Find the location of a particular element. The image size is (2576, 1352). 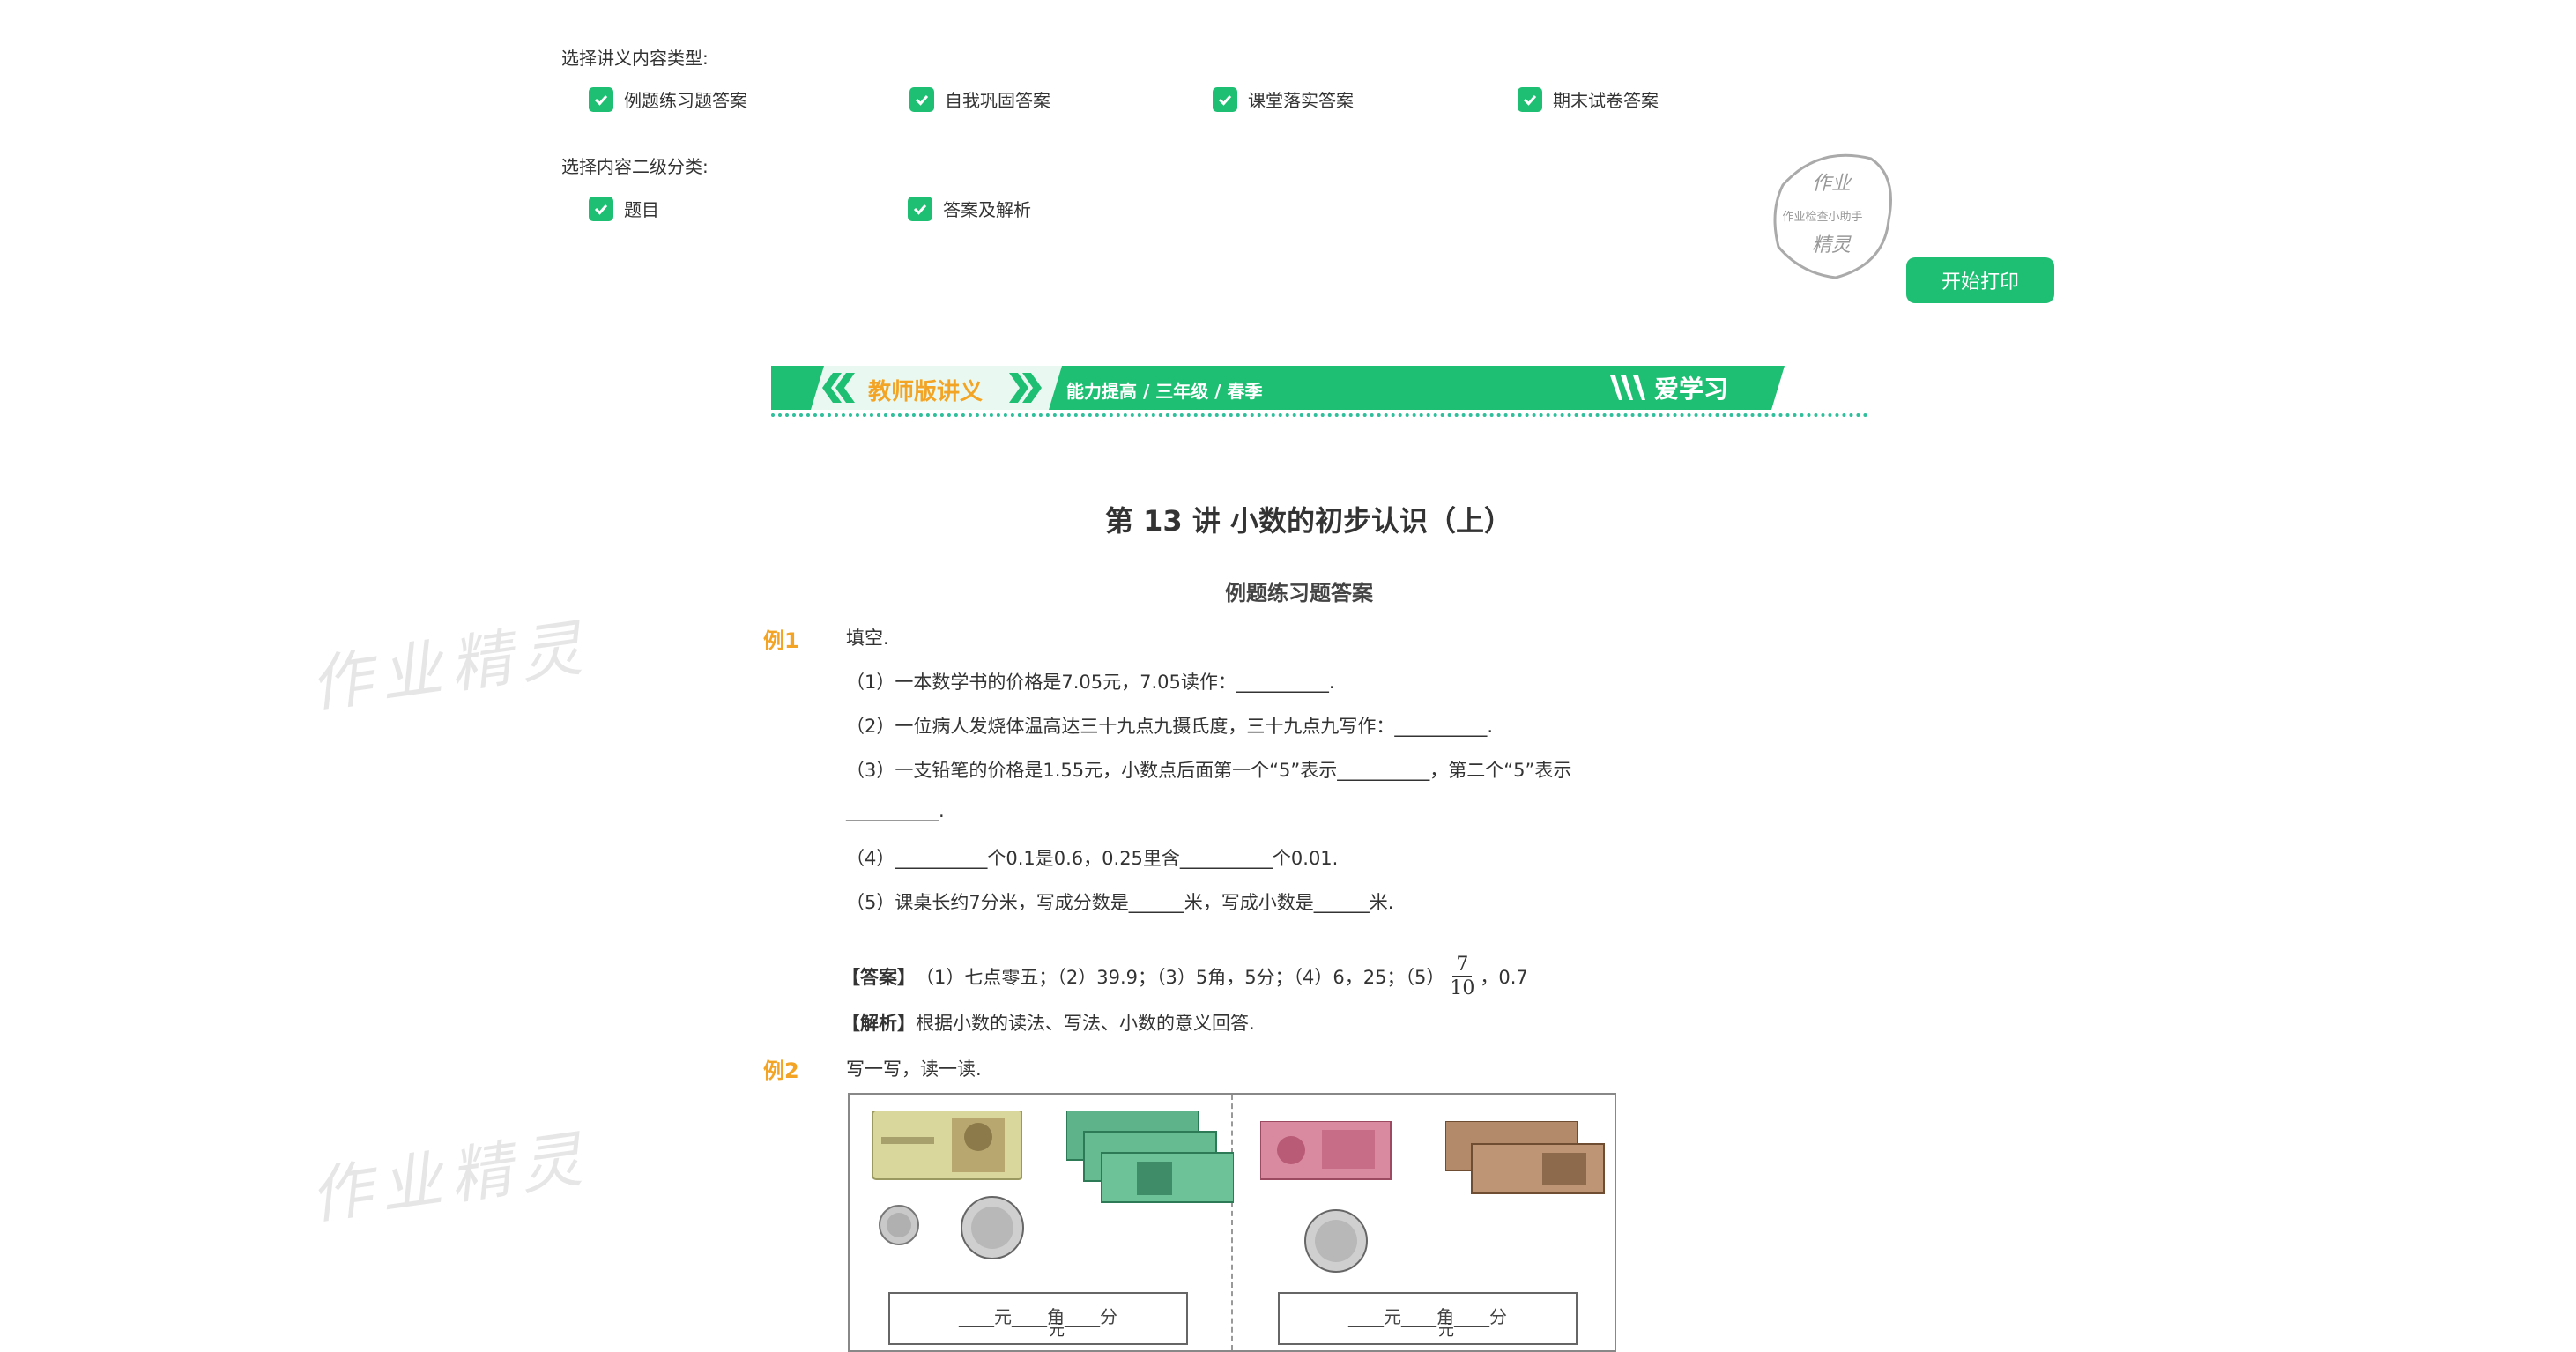

banknote-1-yuan-image is located at coordinates (947, 1147).